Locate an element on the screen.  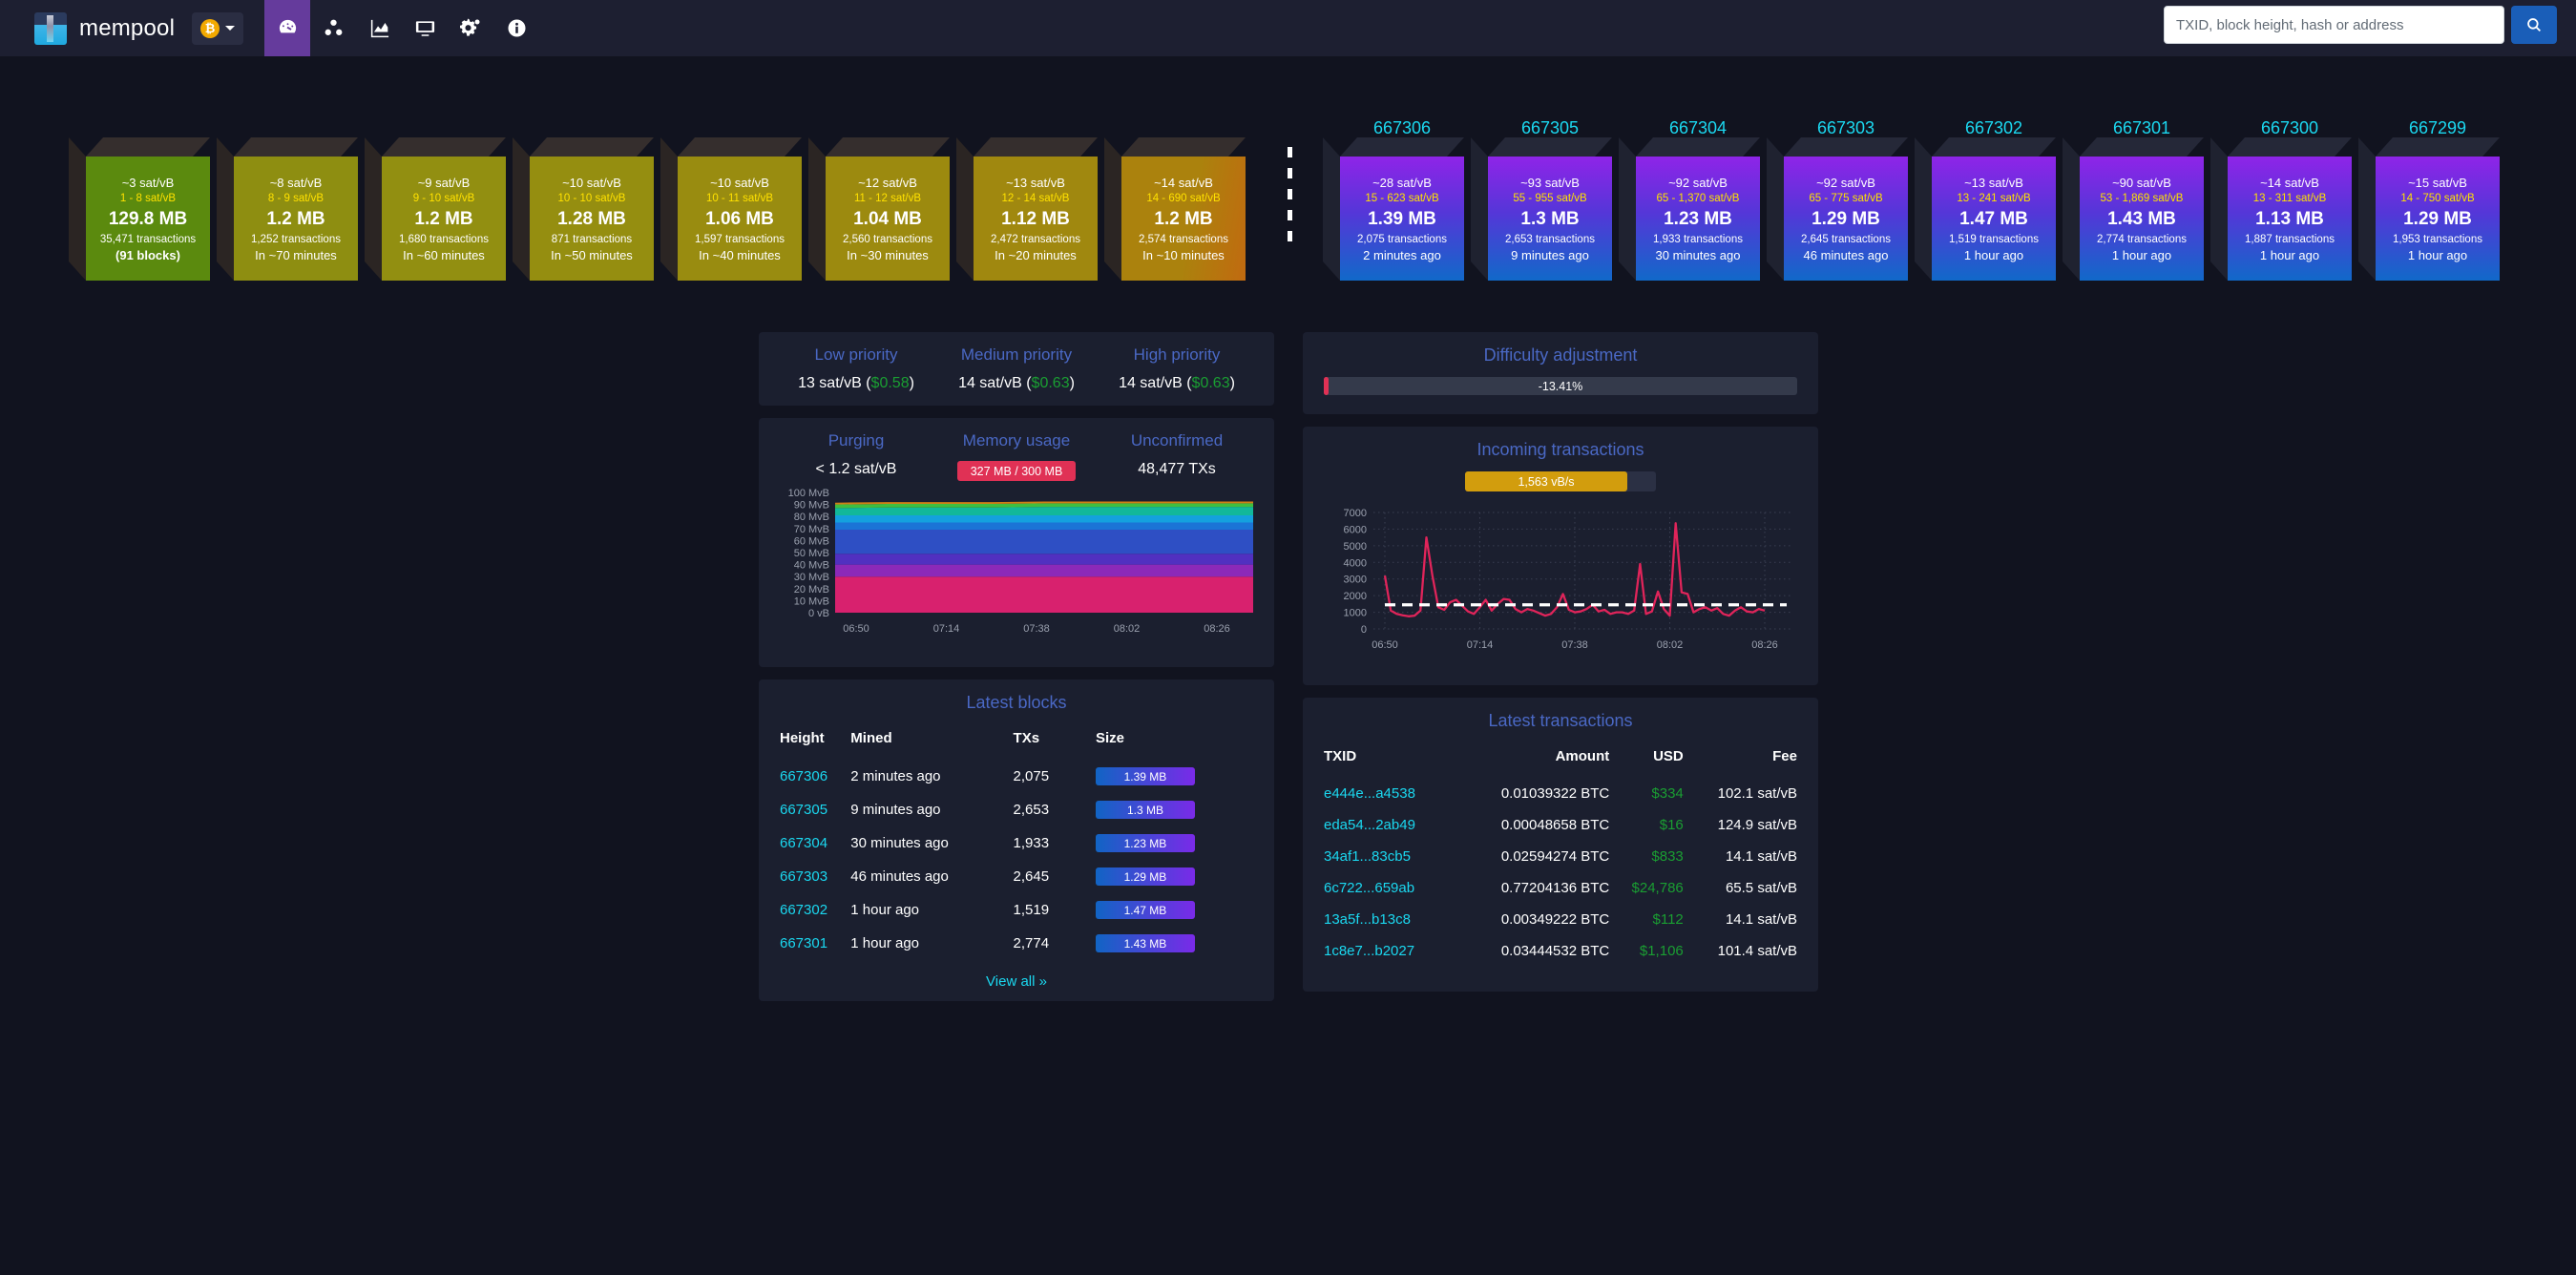
fee-low-usd: $0.58 is located at coordinates (890, 383).